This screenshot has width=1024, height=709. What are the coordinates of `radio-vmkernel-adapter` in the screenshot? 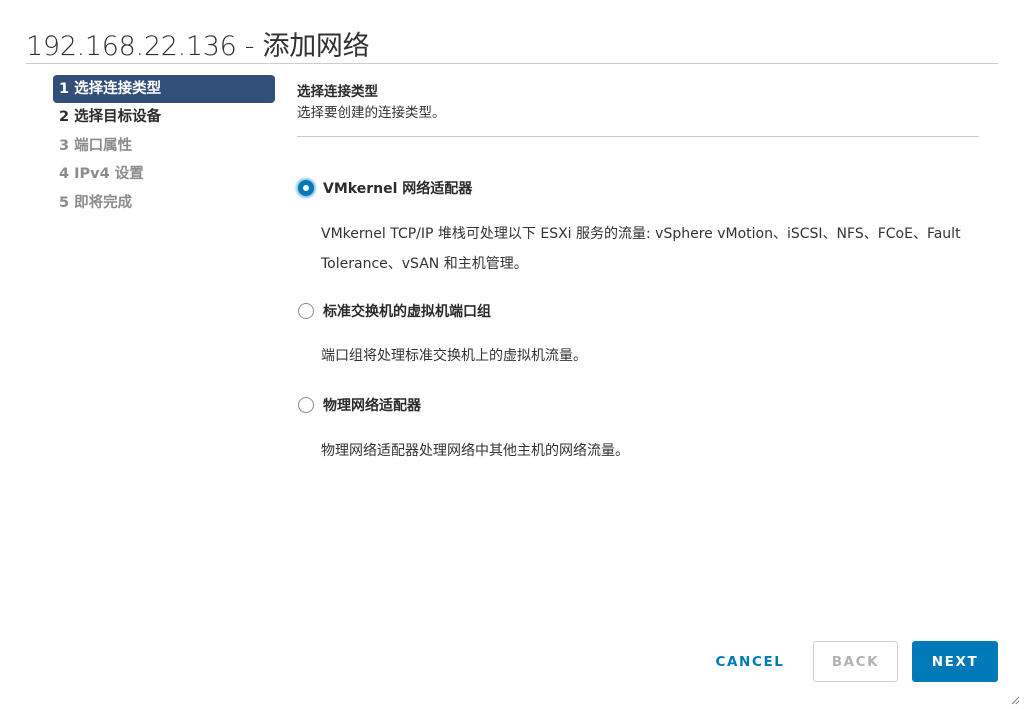 It's located at (306, 188).